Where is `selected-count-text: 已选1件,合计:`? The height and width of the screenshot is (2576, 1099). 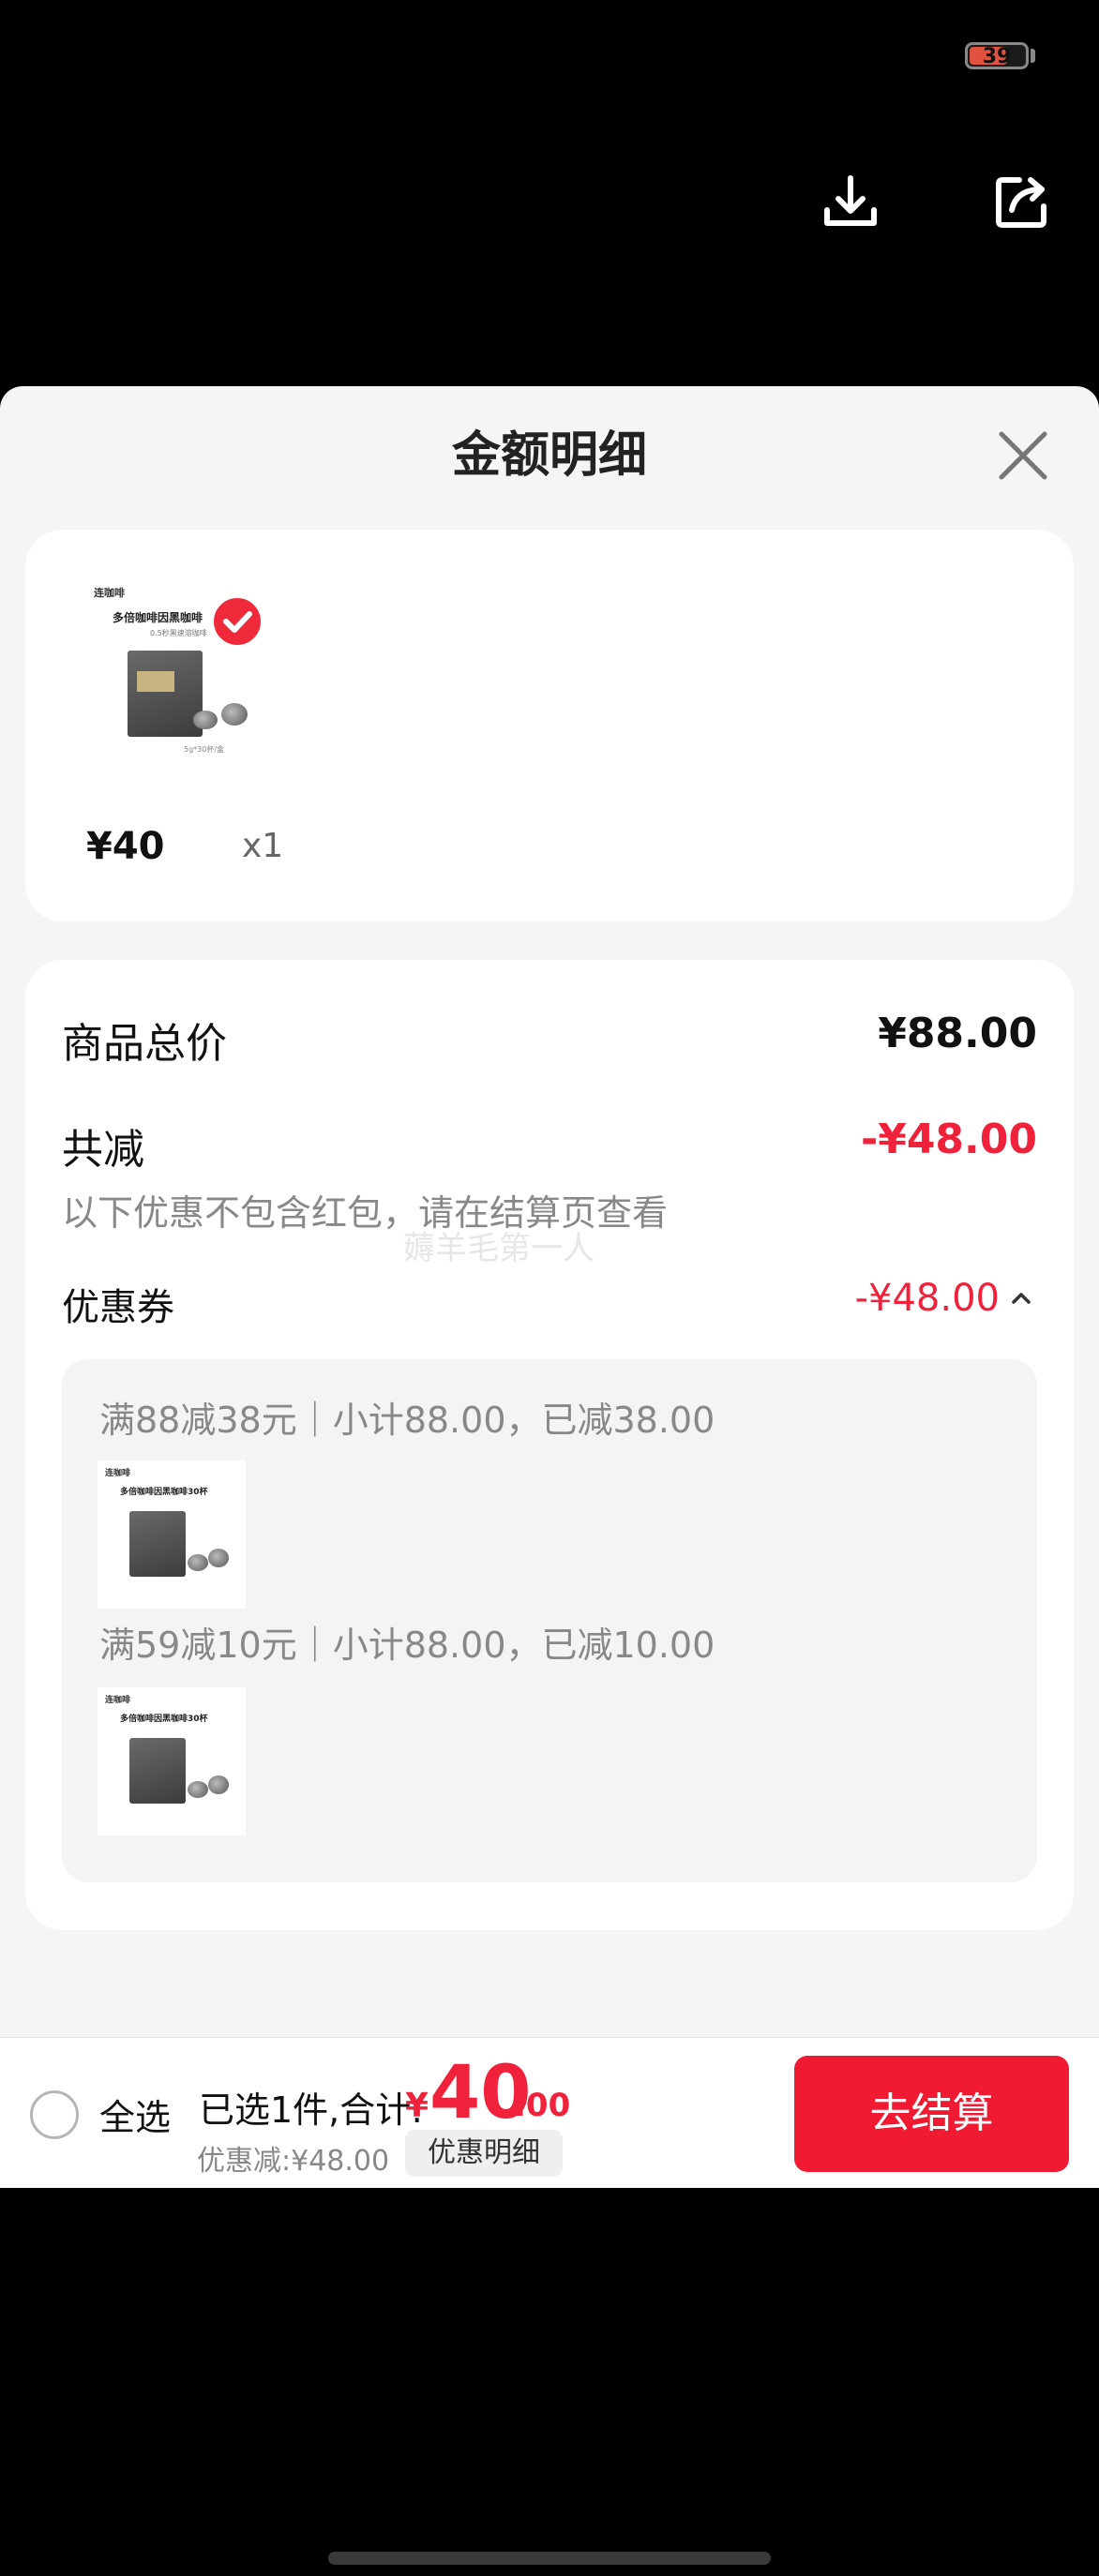 selected-count-text: 已选1件,合计: is located at coordinates (311, 2110).